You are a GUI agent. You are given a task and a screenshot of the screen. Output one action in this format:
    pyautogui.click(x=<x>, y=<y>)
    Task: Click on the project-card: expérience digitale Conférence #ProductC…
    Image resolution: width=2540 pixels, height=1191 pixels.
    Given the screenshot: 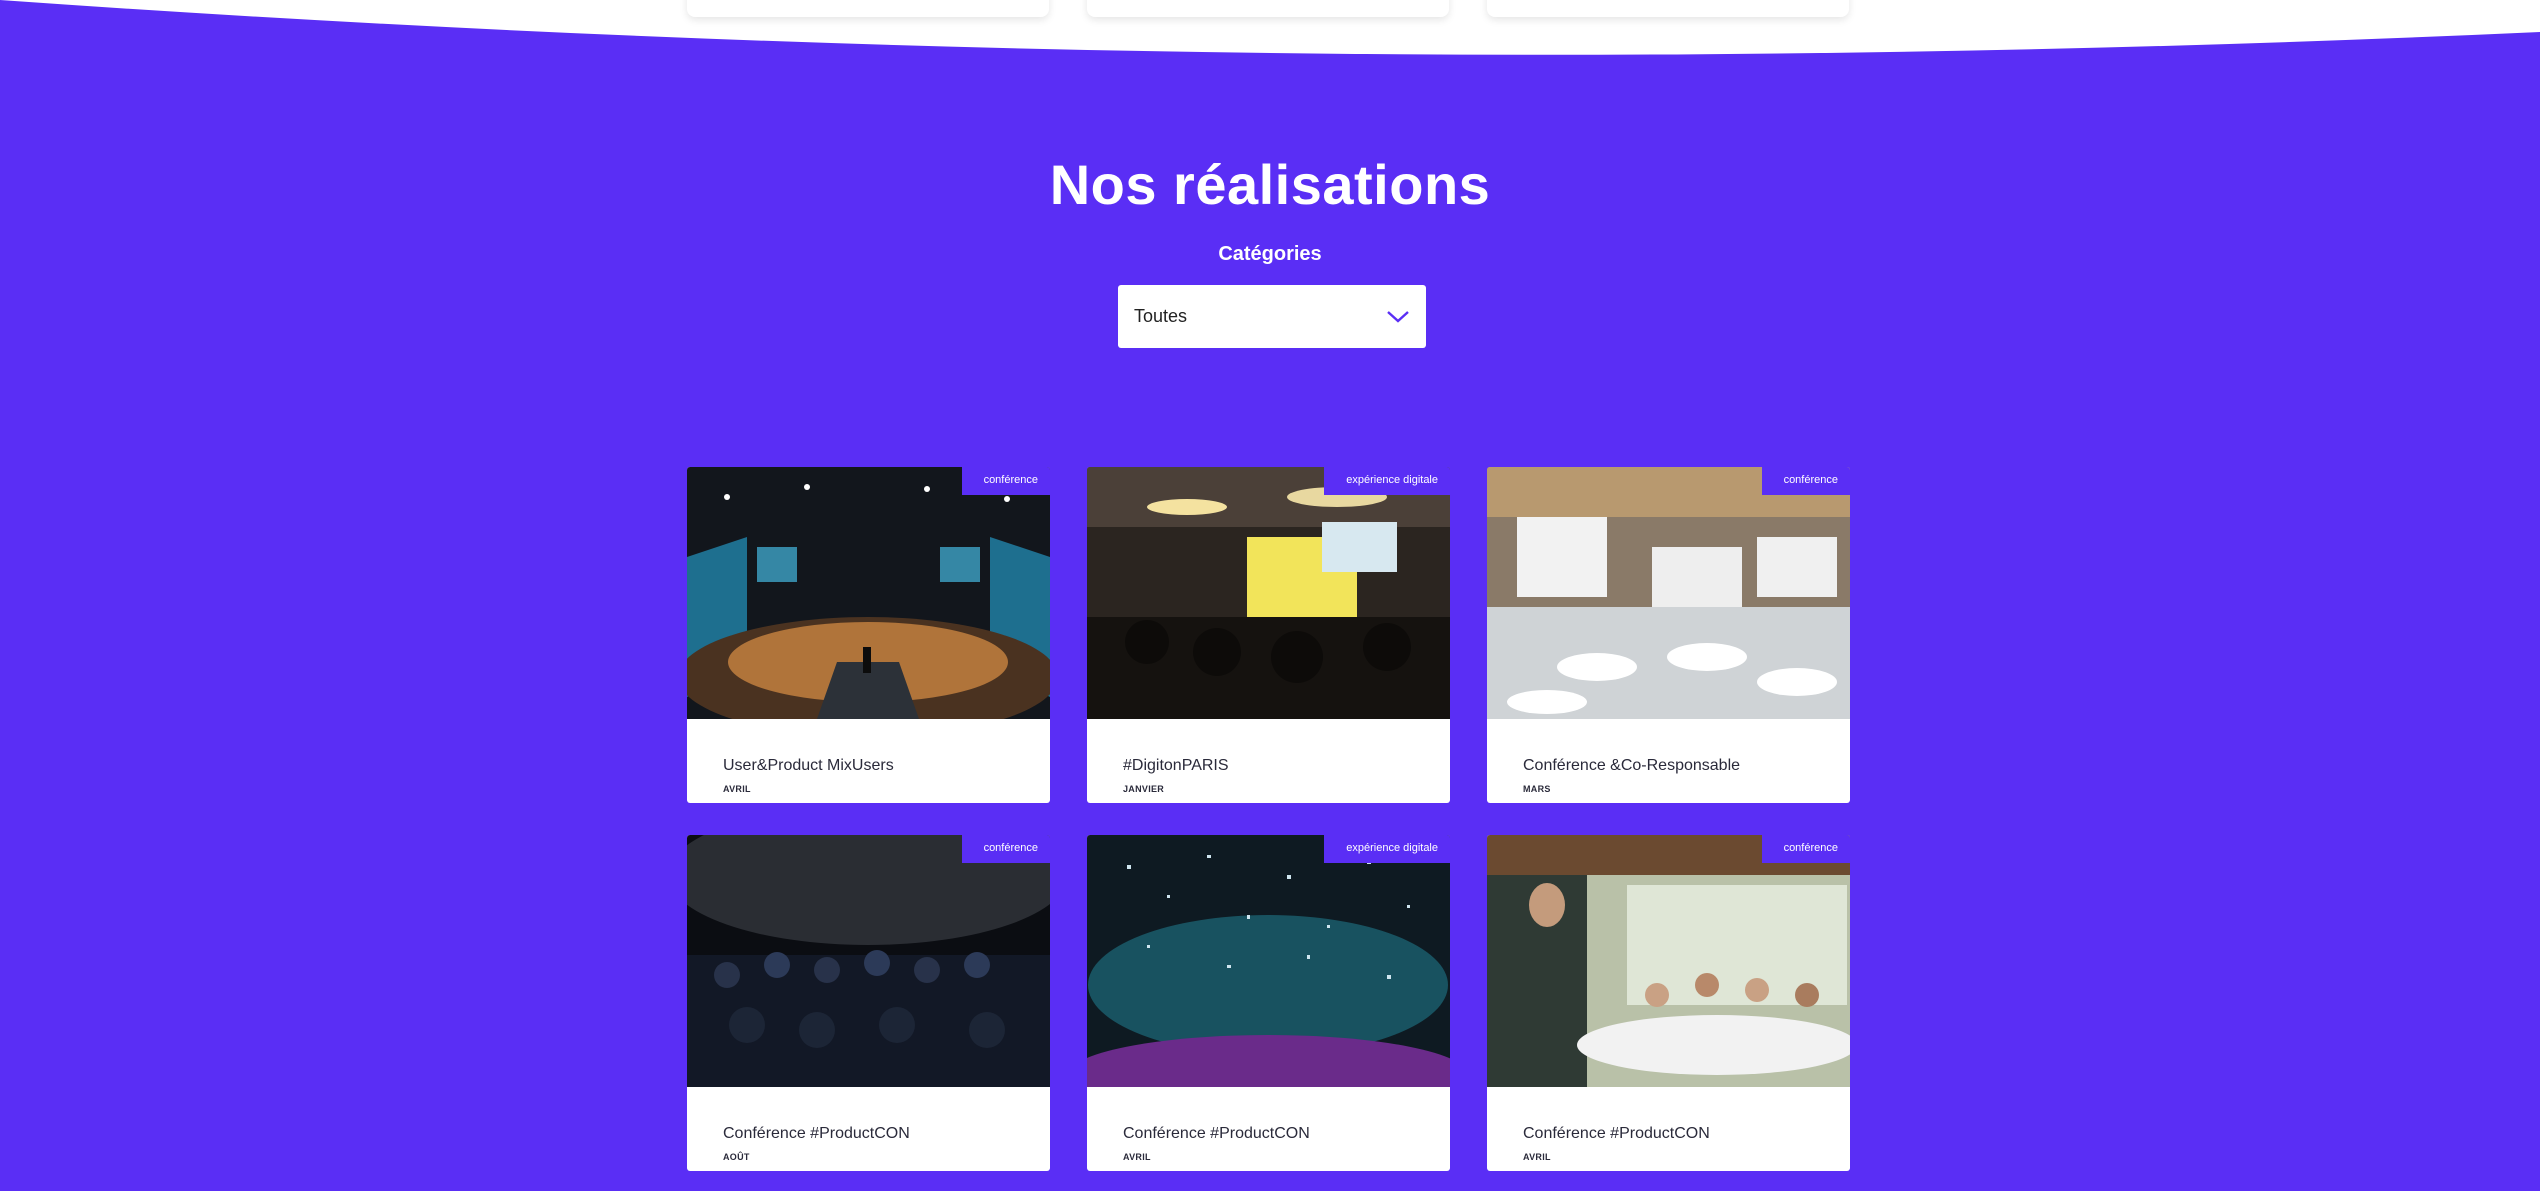 What is the action you would take?
    pyautogui.click(x=1268, y=1003)
    